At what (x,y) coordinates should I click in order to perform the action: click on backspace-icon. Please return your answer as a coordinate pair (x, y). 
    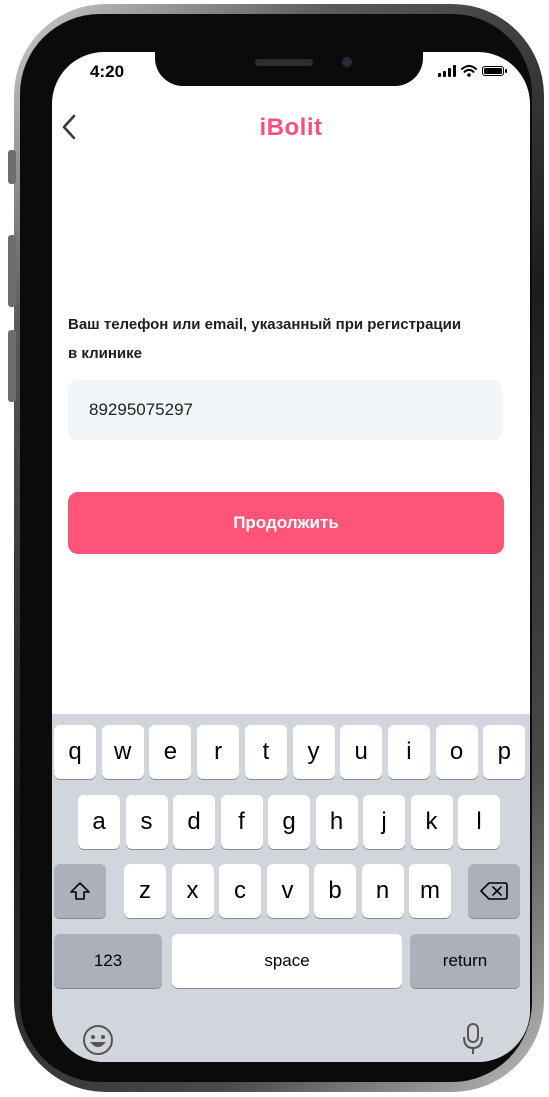
    Looking at the image, I should click on (494, 891).